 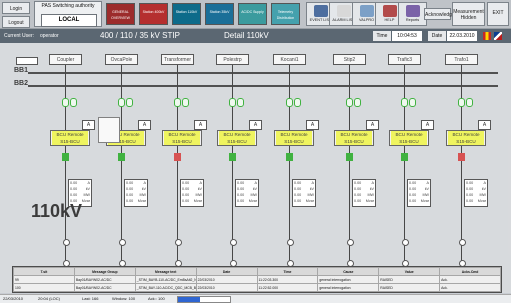 I want to click on alarm-cell: 100, so click(x=44, y=287).